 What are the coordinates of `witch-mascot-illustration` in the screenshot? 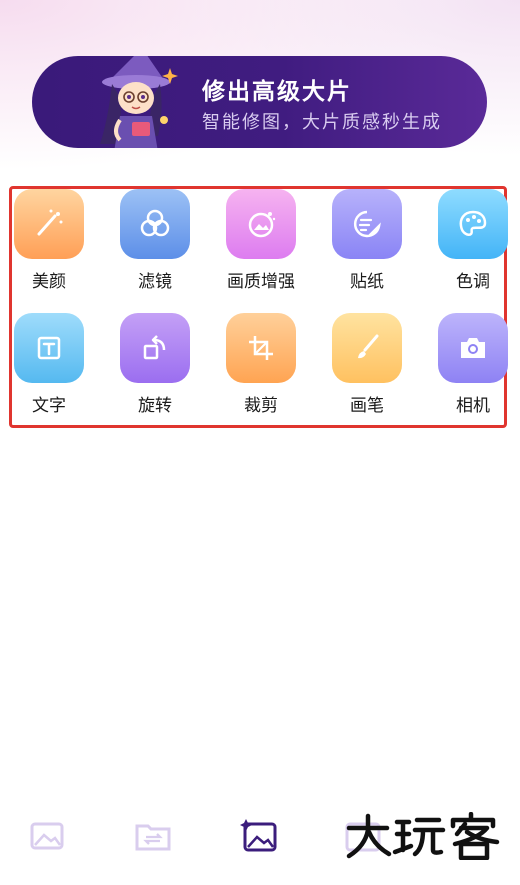 It's located at (139, 102).